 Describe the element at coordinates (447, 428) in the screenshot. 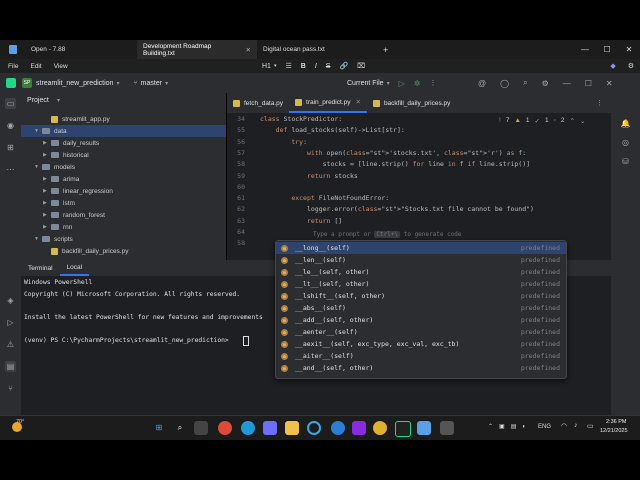

I see `app-icon-d` at that location.